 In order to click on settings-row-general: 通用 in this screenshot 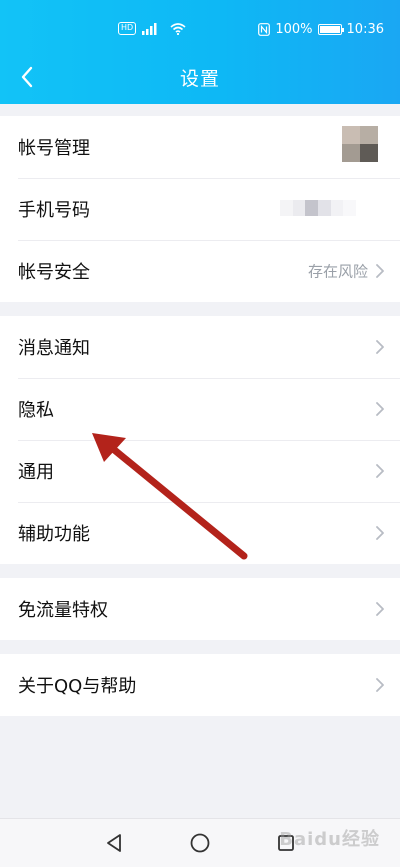, I will do `click(200, 471)`.